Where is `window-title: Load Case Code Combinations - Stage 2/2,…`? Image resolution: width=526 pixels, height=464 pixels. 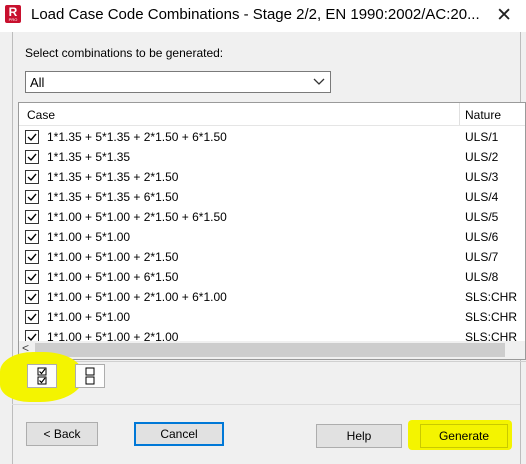 window-title: Load Case Code Combinations - Stage 2/2,… is located at coordinates (255, 14).